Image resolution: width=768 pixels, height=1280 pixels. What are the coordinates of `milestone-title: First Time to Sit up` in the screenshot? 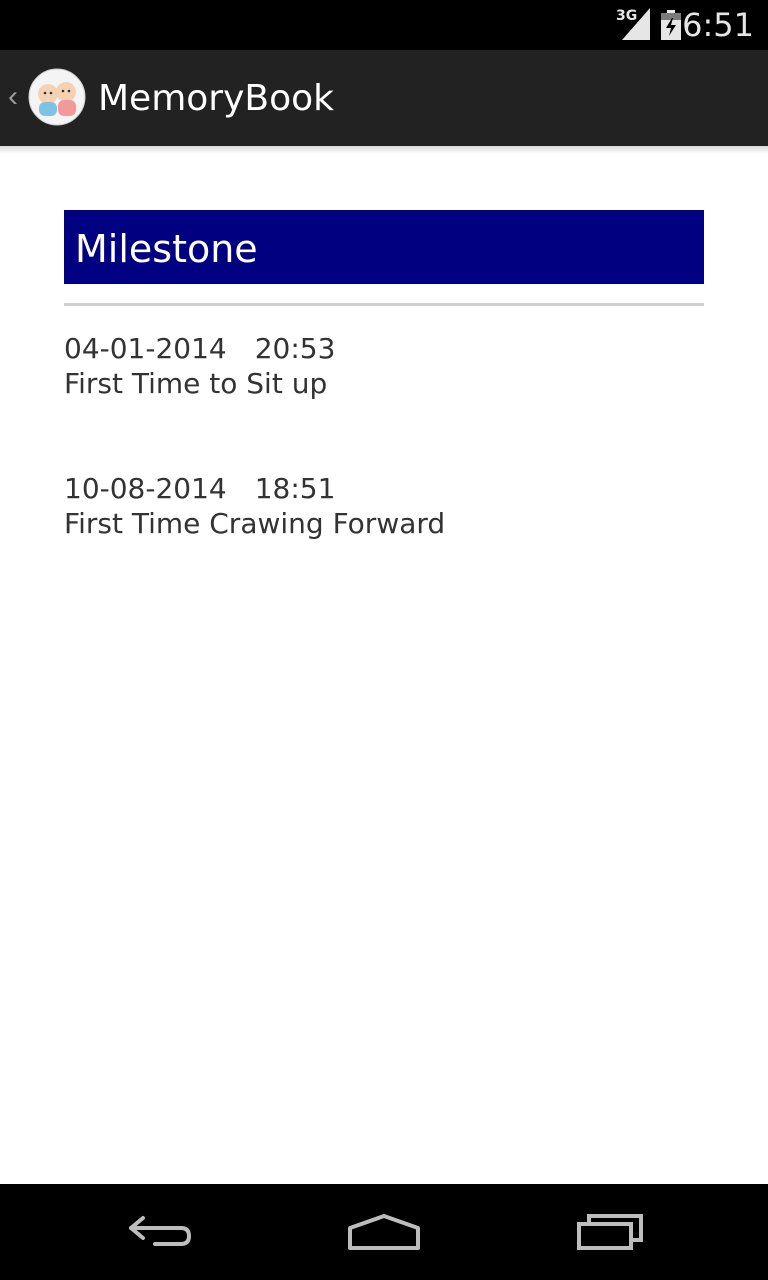 It's located at (196, 383).